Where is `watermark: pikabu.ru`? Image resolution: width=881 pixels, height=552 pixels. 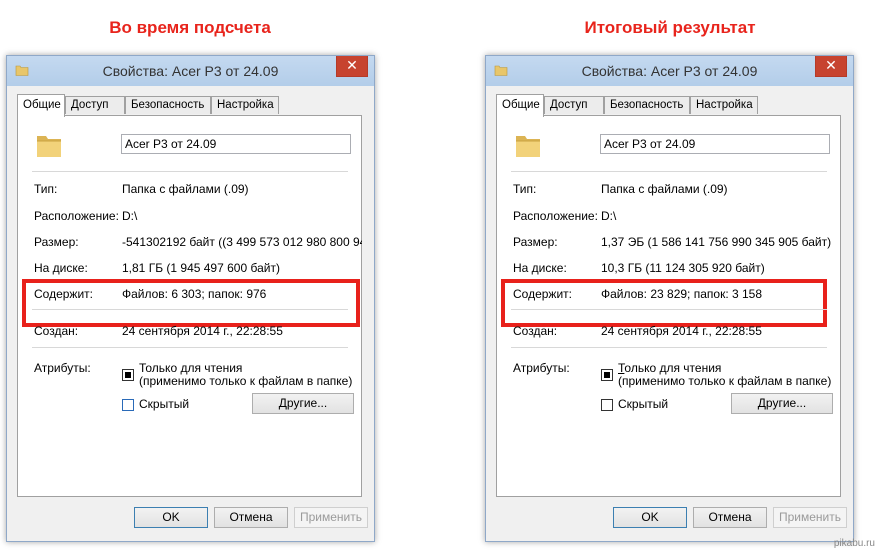
watermark: pikabu.ru is located at coordinates (854, 543).